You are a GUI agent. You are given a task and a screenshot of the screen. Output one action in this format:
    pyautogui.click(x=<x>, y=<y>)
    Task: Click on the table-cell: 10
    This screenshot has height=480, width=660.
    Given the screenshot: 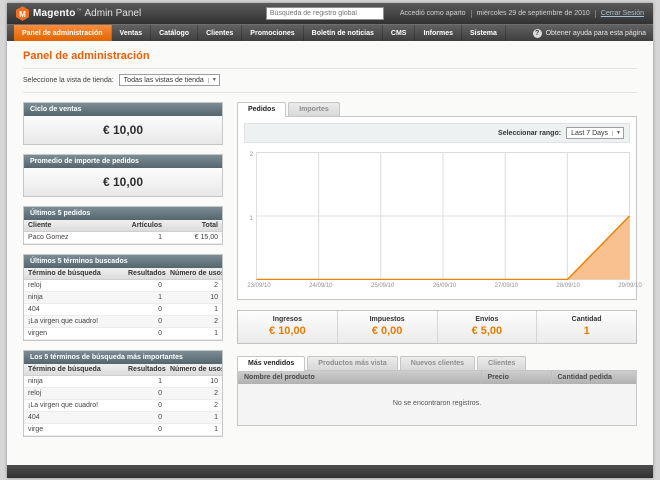 What is the action you would take?
    pyautogui.click(x=194, y=381)
    